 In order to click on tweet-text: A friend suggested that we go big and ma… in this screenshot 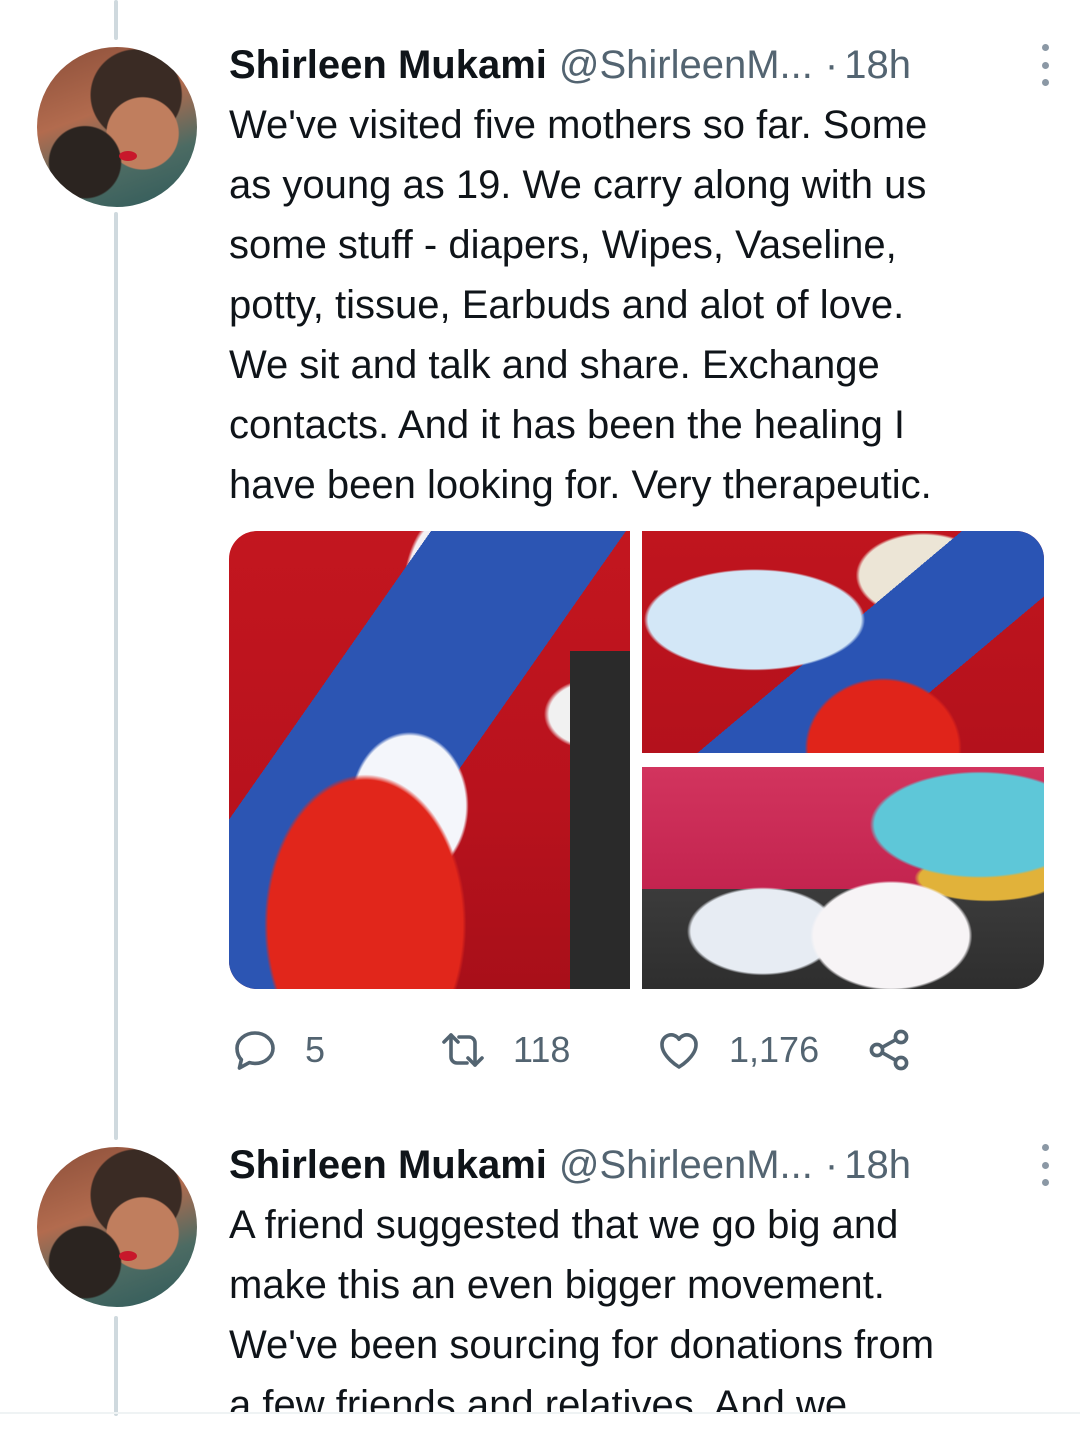, I will do `click(582, 1308)`.